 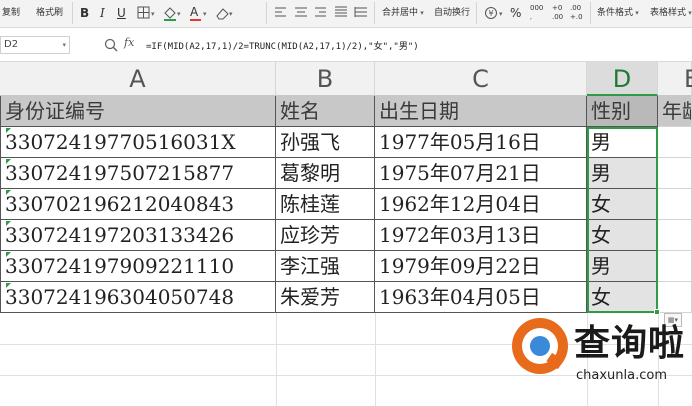 What do you see at coordinates (618, 13) in the screenshot?
I see `conditional-format-button: 条件格式 ▾` at bounding box center [618, 13].